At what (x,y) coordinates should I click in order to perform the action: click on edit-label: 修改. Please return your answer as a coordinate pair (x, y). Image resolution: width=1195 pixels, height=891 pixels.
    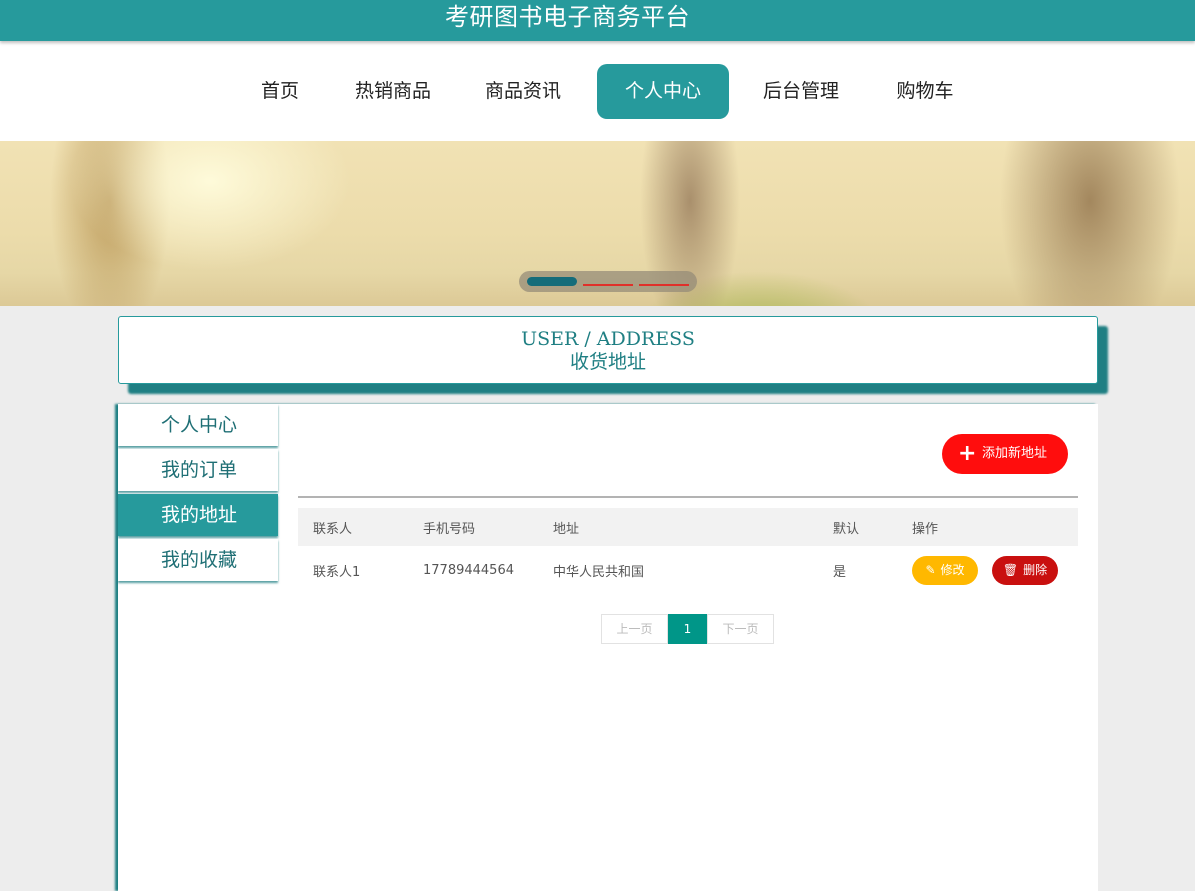
    Looking at the image, I should click on (952, 570).